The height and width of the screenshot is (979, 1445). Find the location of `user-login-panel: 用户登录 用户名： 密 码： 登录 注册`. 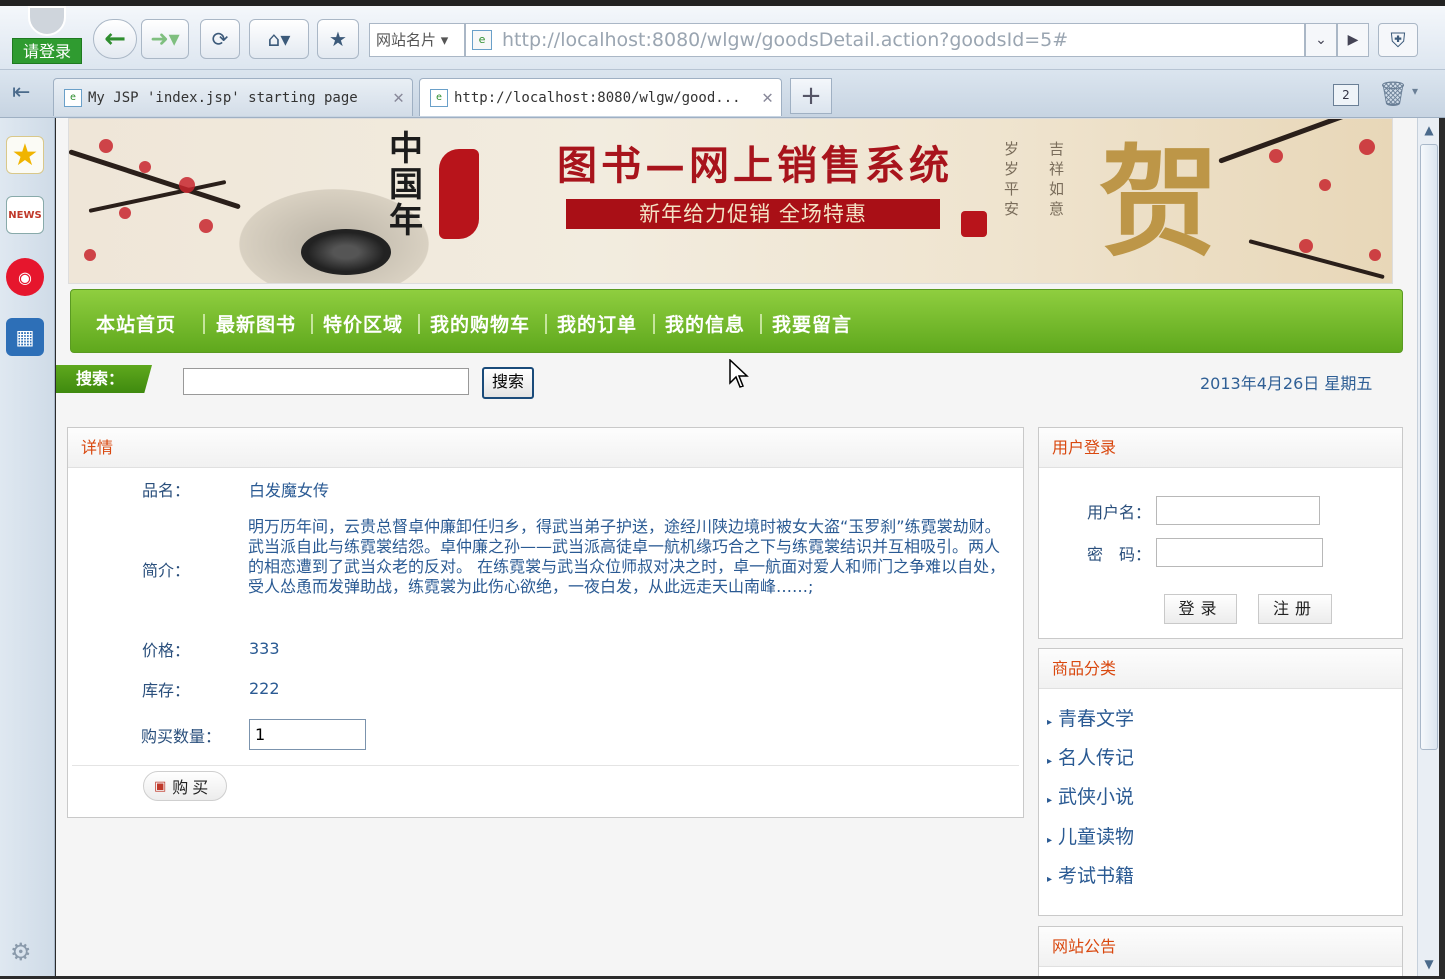

user-login-panel: 用户登录 用户名： 密 码： 登录 注册 is located at coordinates (1220, 533).